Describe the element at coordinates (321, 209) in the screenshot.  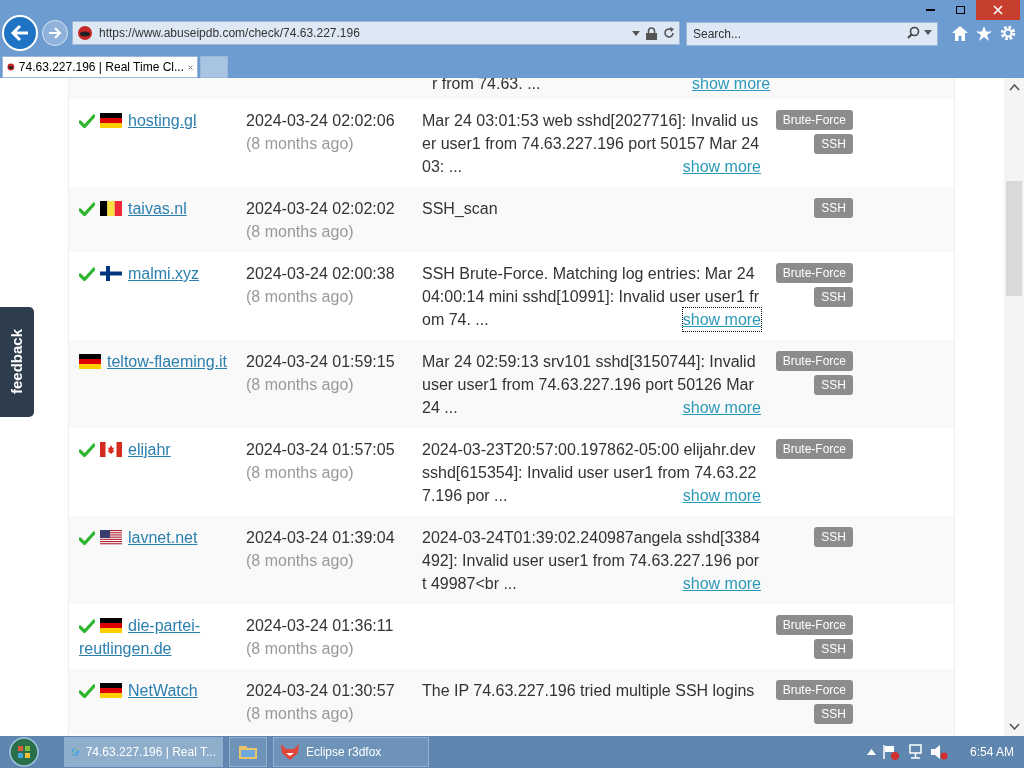
I see `report-date: 2024-03-24 02:02:02` at that location.